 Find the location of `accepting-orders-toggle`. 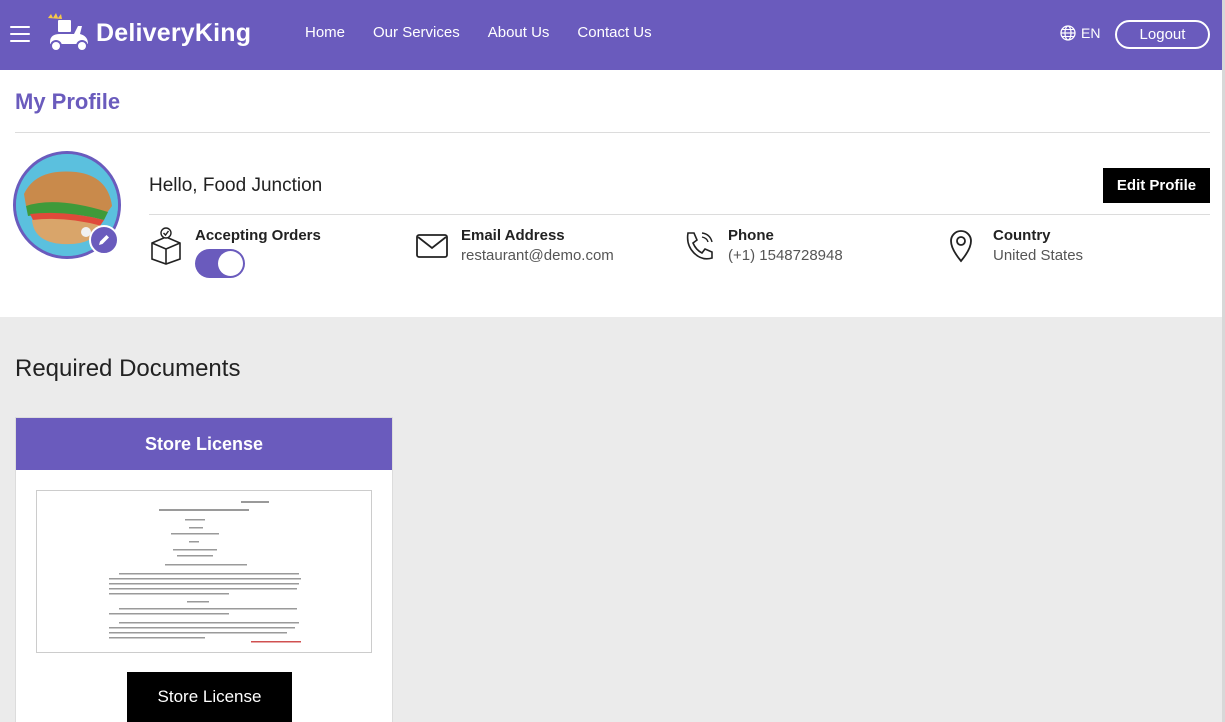

accepting-orders-toggle is located at coordinates (220, 263).